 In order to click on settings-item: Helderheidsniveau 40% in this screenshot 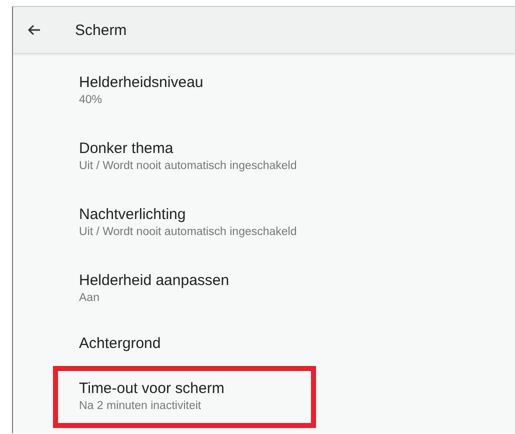, I will do `click(184, 91)`.